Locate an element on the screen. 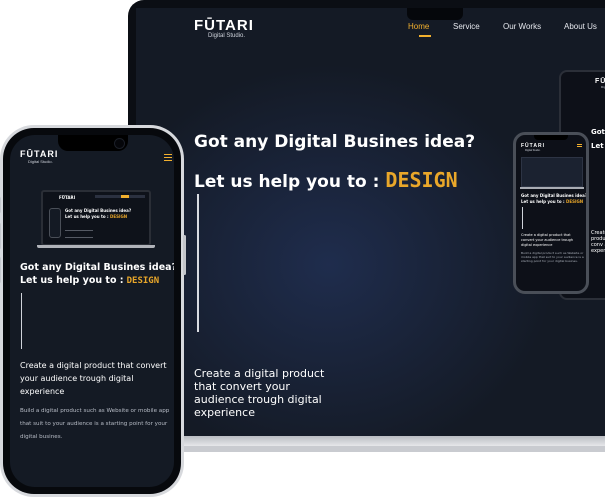 This screenshot has height=497, width=605. embedded-nav-active is located at coordinates (125, 196).